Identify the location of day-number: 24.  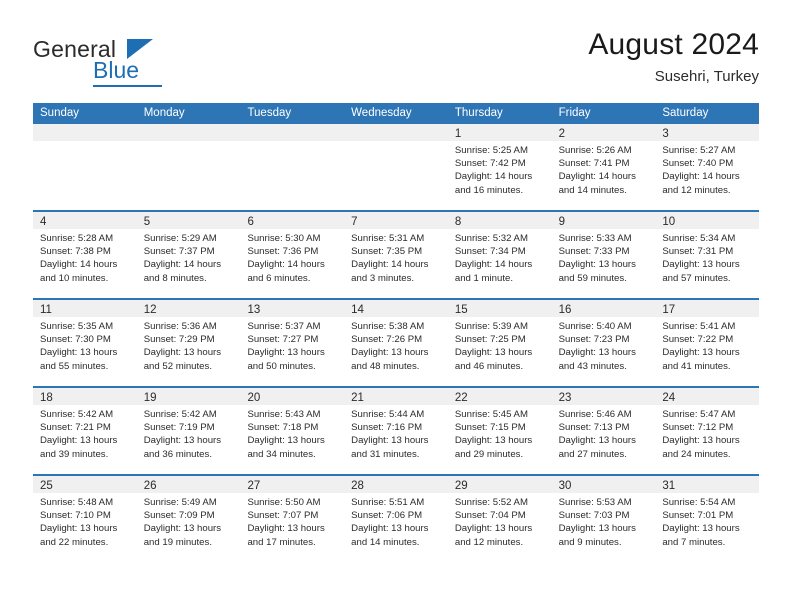
(669, 398).